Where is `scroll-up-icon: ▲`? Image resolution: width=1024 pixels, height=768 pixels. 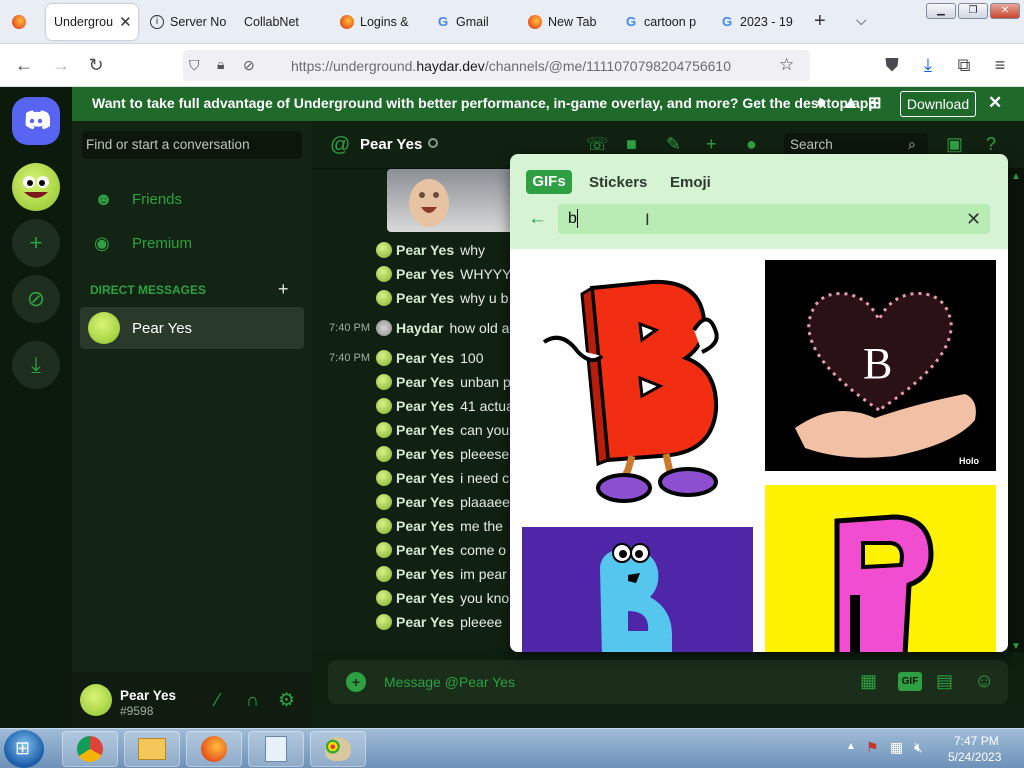 scroll-up-icon: ▲ is located at coordinates (1016, 176).